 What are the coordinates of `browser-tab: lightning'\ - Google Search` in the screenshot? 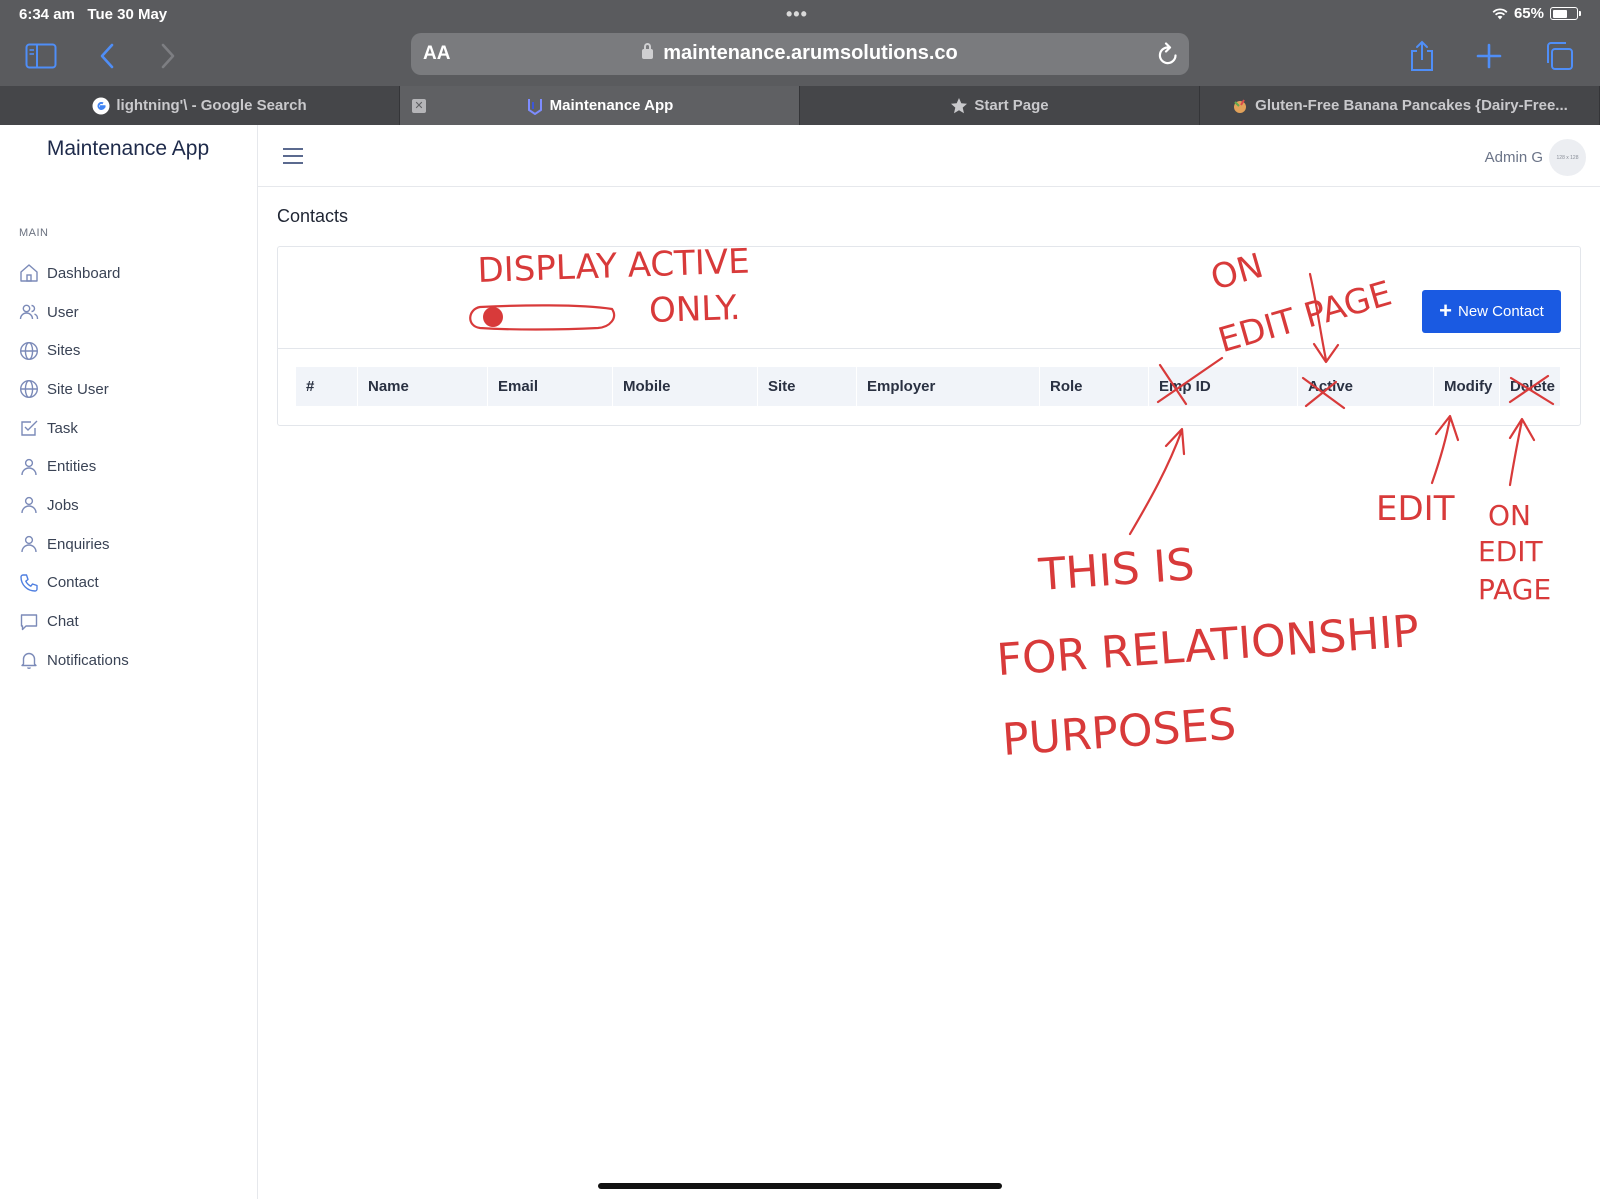 It's located at (200, 105).